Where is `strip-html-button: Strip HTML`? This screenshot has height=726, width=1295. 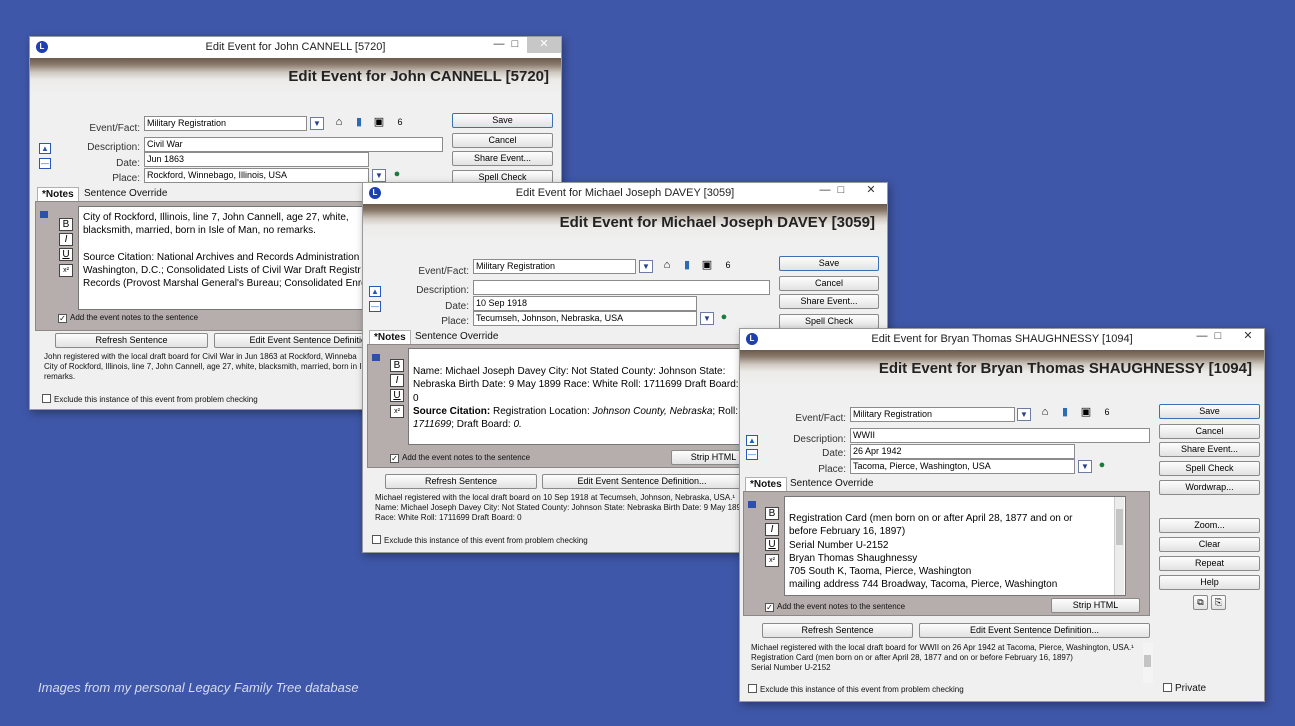
strip-html-button: Strip HTML is located at coordinates (1095, 605).